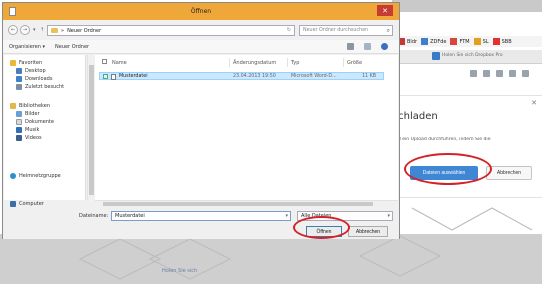 This screenshot has width=542, height=284. Describe the element at coordinates (104, 61) in the screenshot. I see `select-all-checkbox` at that location.